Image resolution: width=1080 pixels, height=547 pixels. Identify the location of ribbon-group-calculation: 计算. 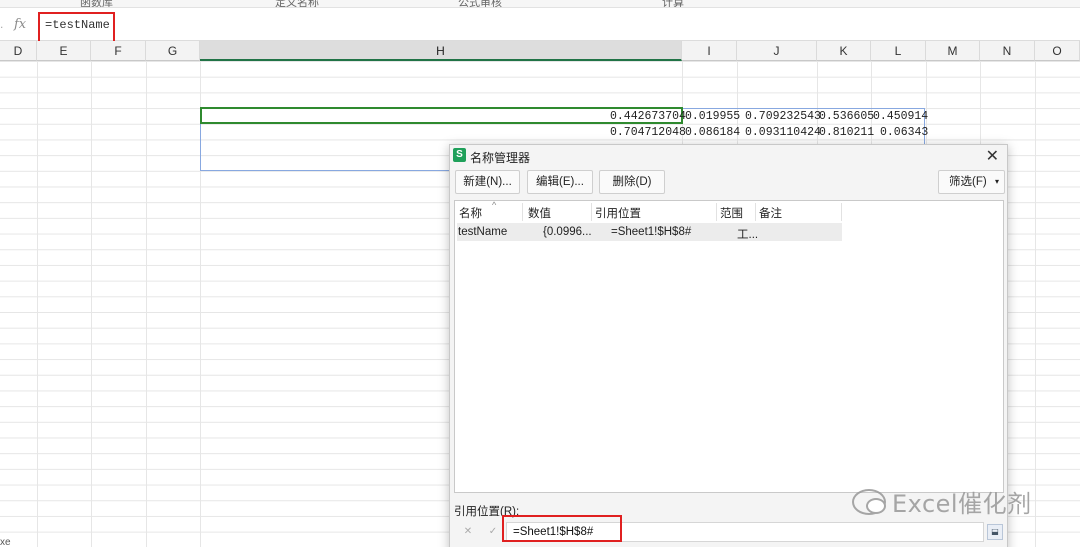
(673, 3).